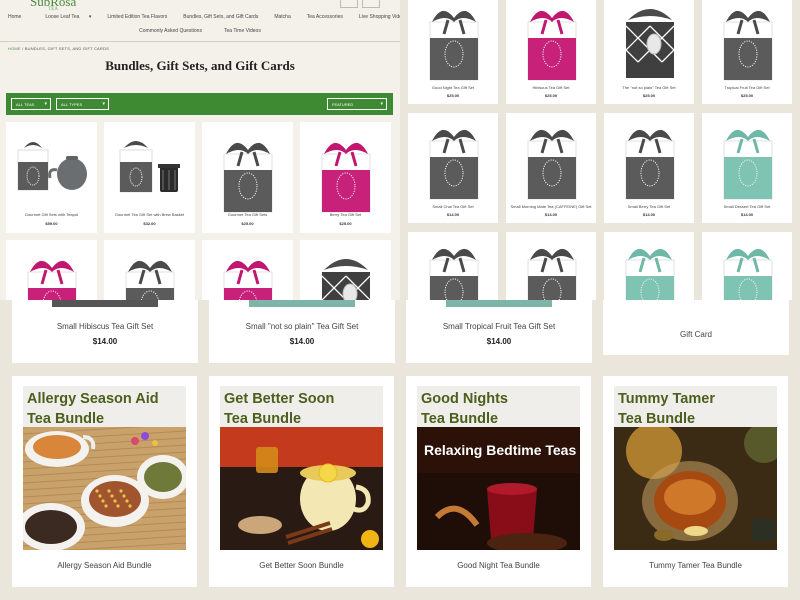 Image resolution: width=800 pixels, height=600 pixels. I want to click on product-name: Gourmet Tea Gift Set with Brew Basket, so click(149, 214).